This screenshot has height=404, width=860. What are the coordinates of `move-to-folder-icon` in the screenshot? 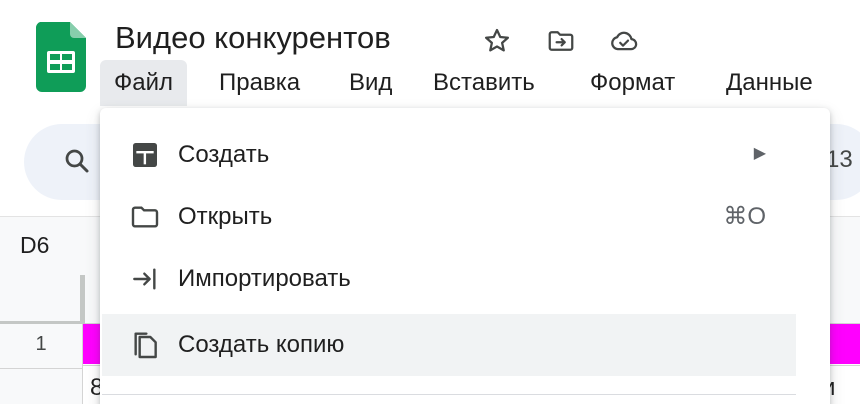 It's located at (561, 41).